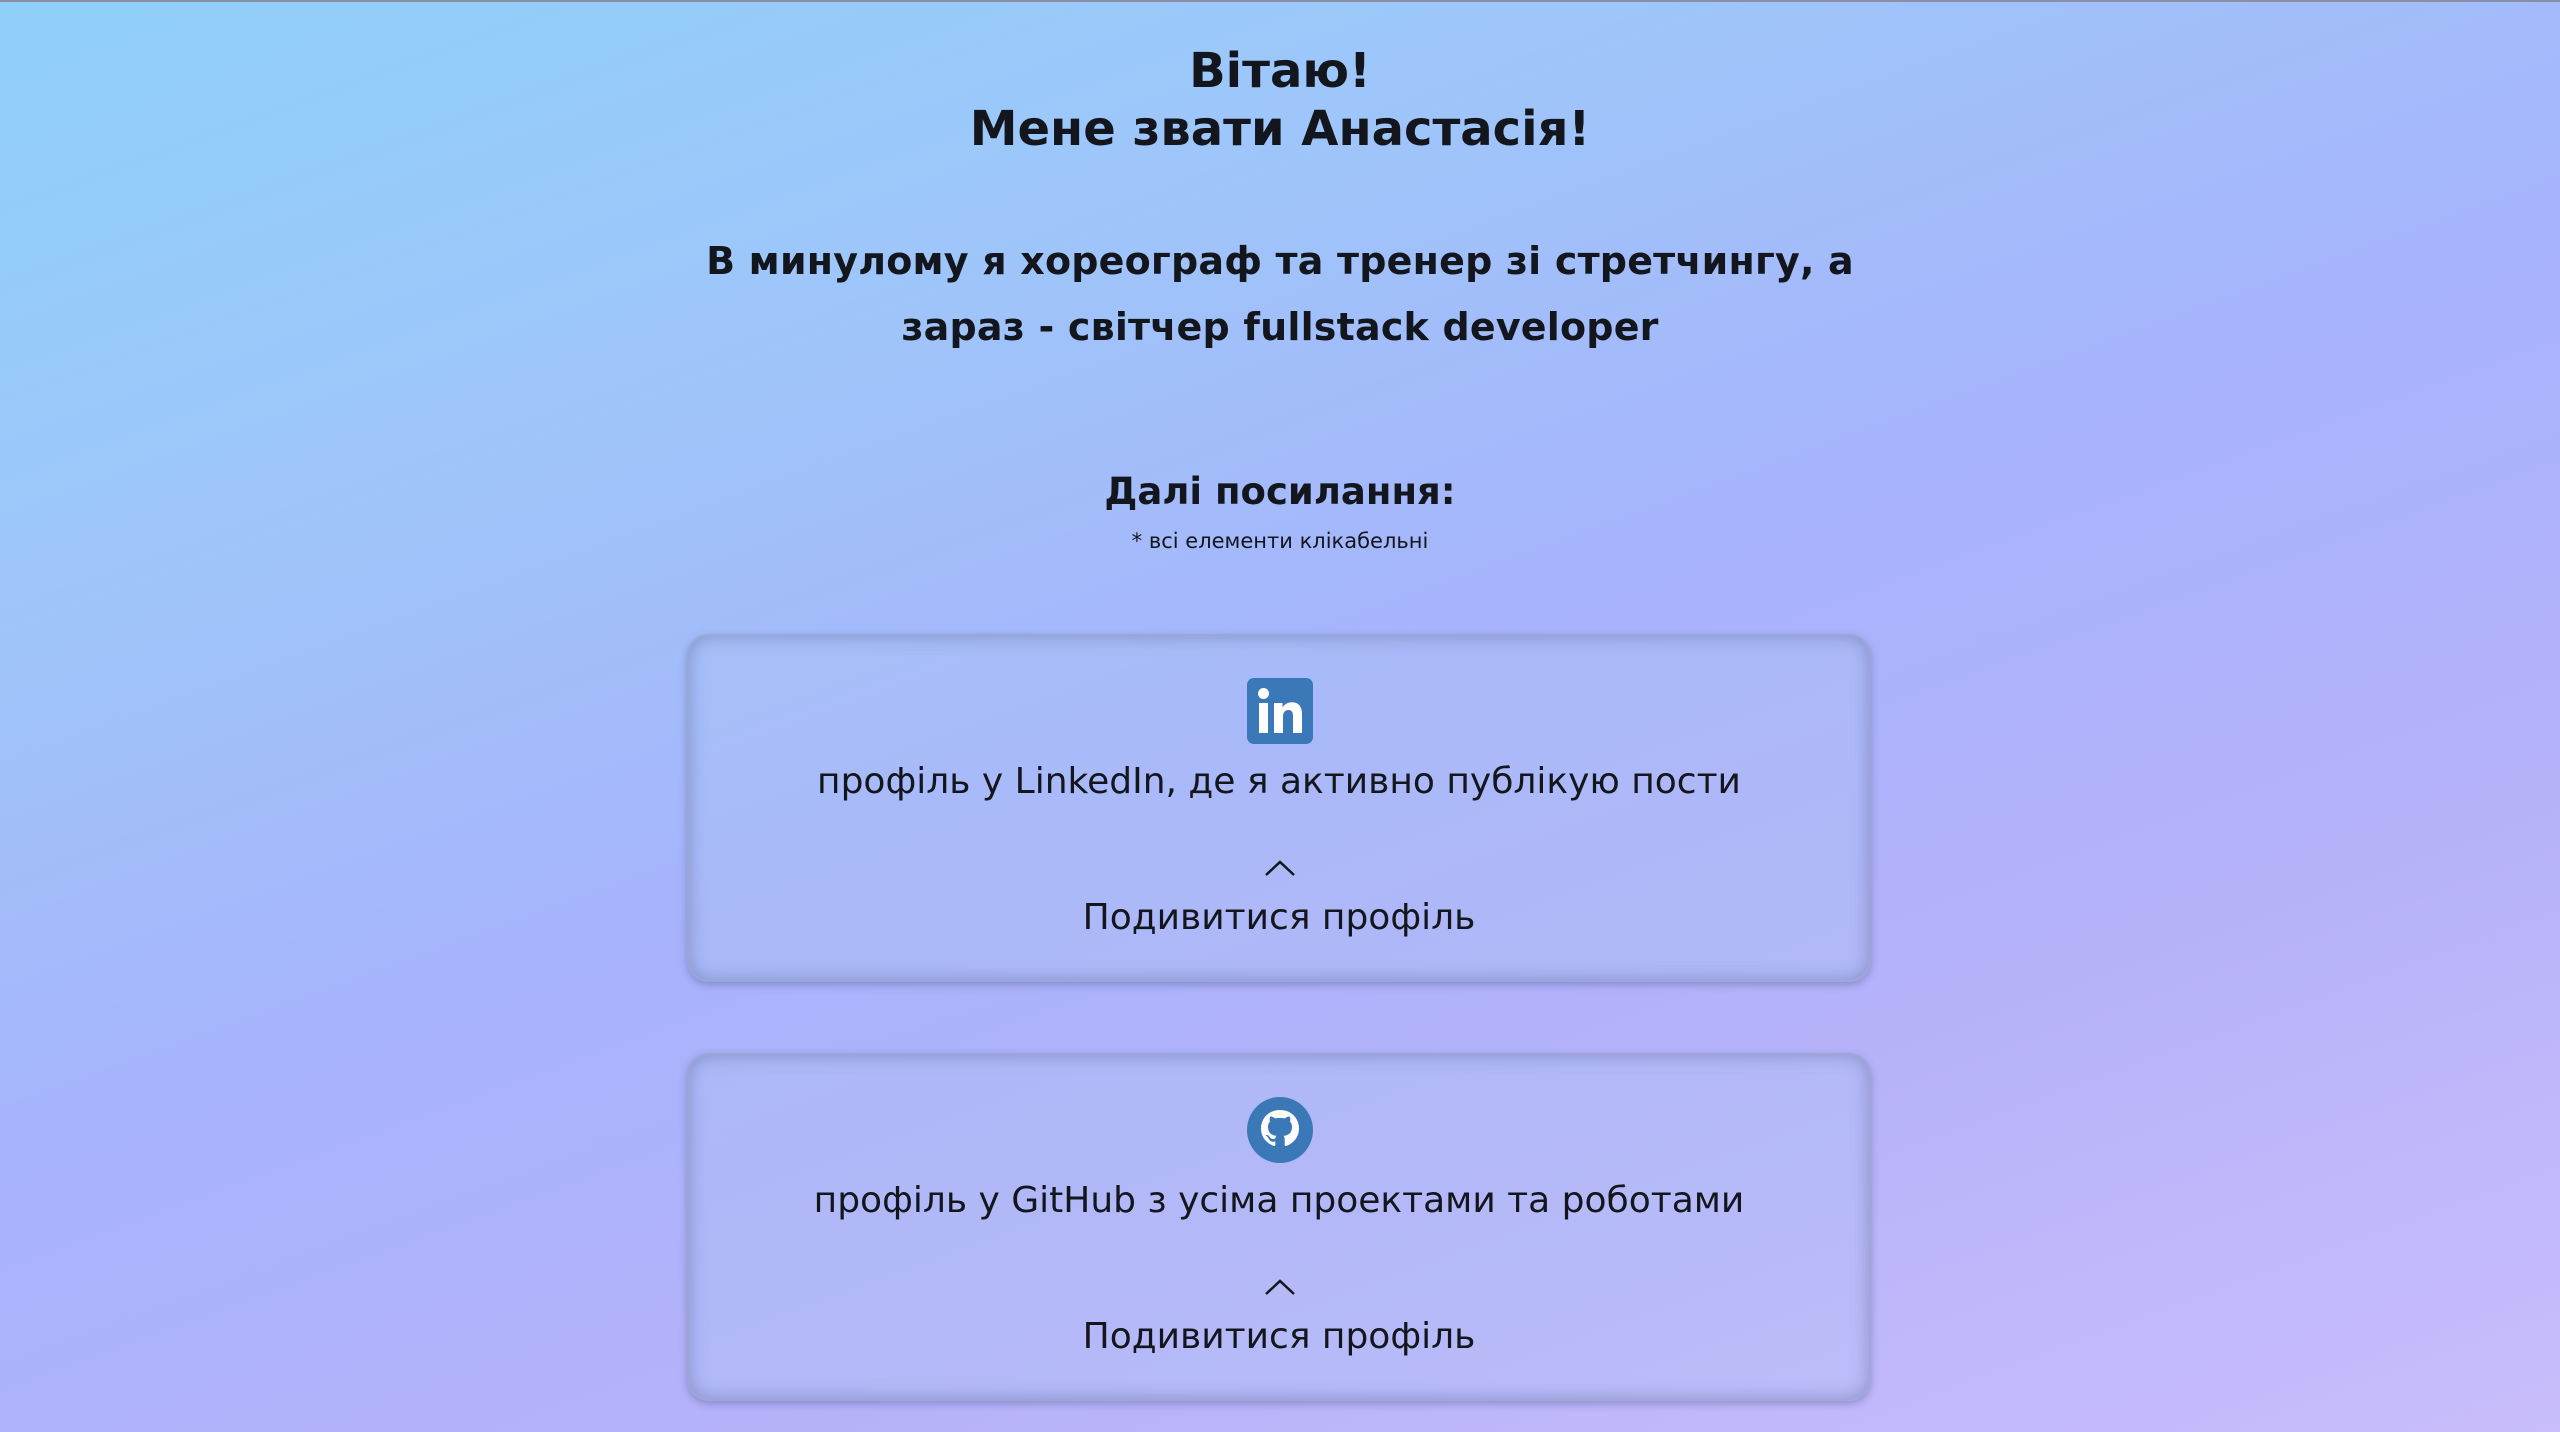 This screenshot has height=1432, width=2560. What do you see at coordinates (1279, 1337) in the screenshot?
I see `github-view-profile-link: Подивитися профіль` at bounding box center [1279, 1337].